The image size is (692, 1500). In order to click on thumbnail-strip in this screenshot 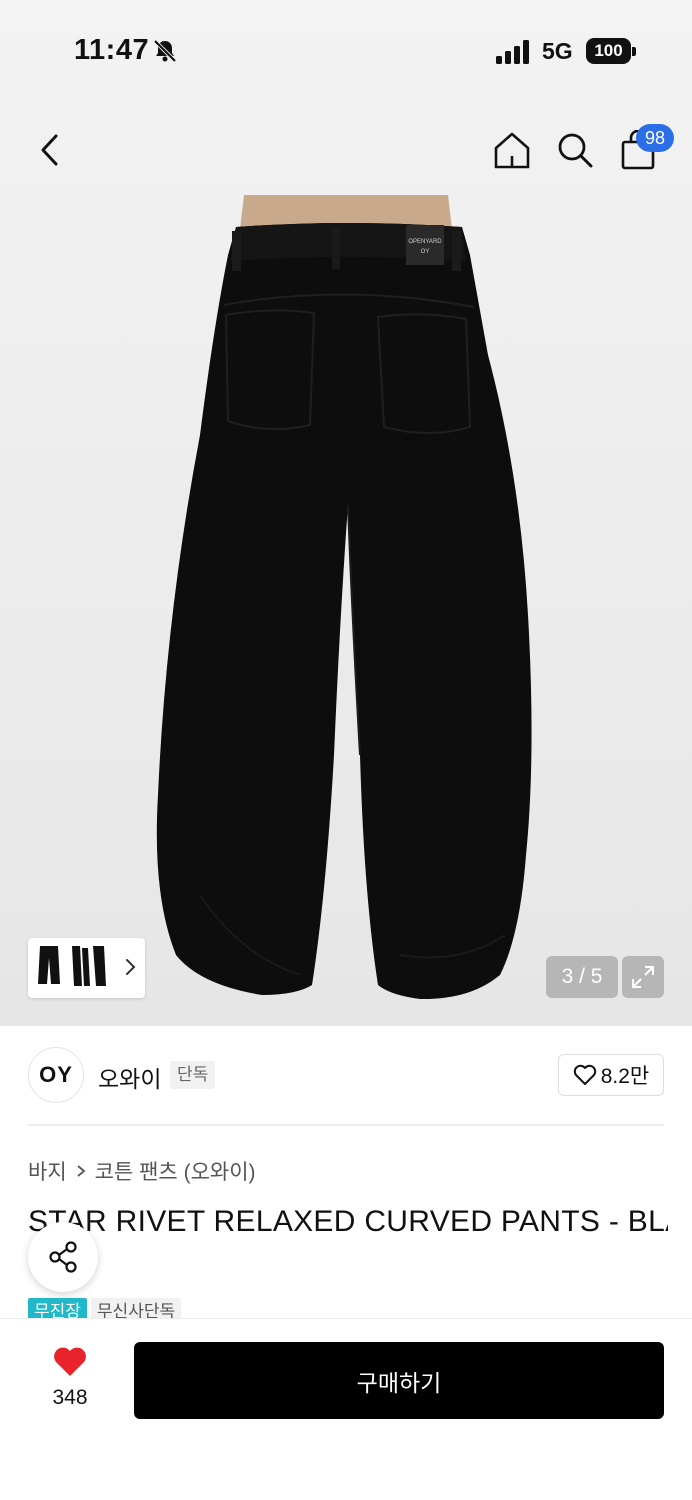, I will do `click(86, 968)`.